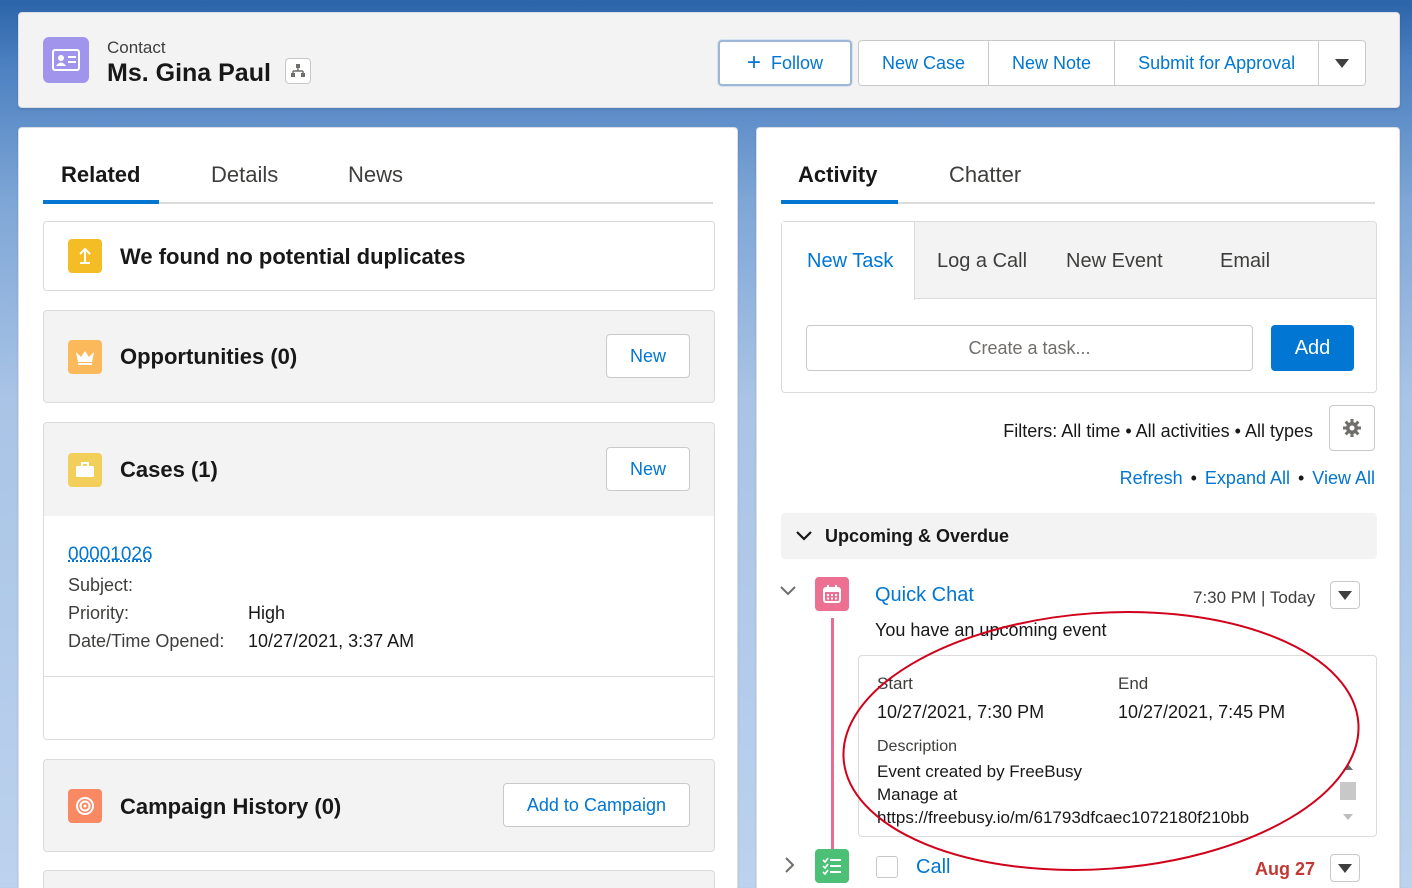 The width and height of the screenshot is (1412, 888). Describe the element at coordinates (1217, 63) in the screenshot. I see `submit-for-approval-button: Submit for Approval` at that location.